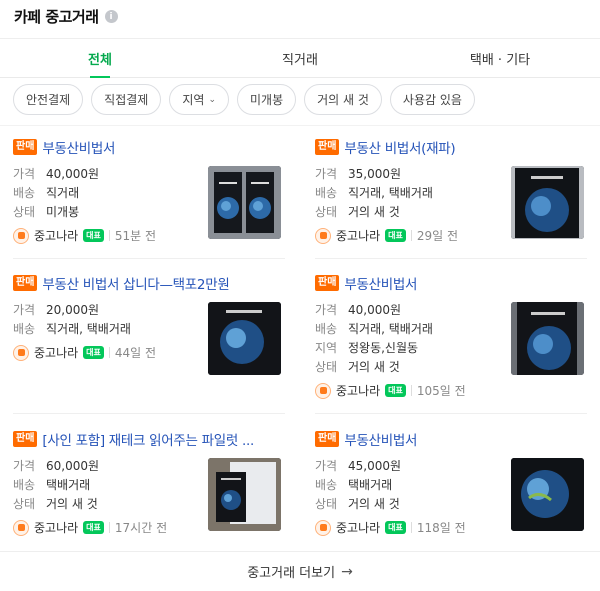  I want to click on chip-label: 미개봉, so click(266, 100).